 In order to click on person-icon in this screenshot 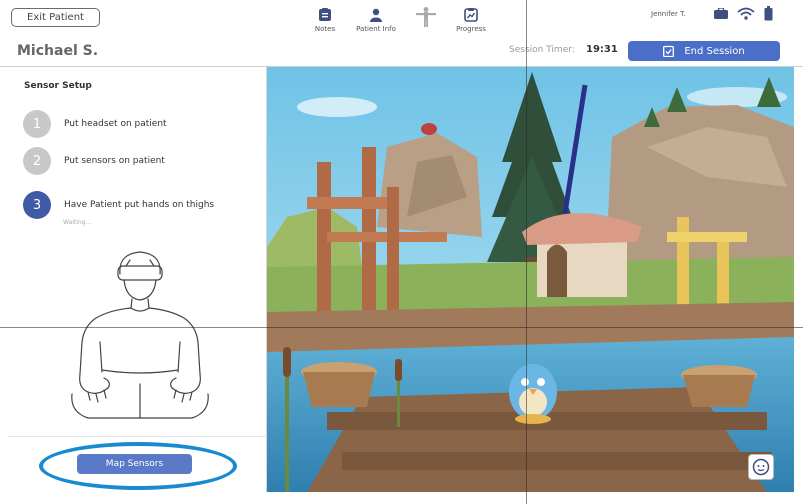, I will do `click(376, 15)`.